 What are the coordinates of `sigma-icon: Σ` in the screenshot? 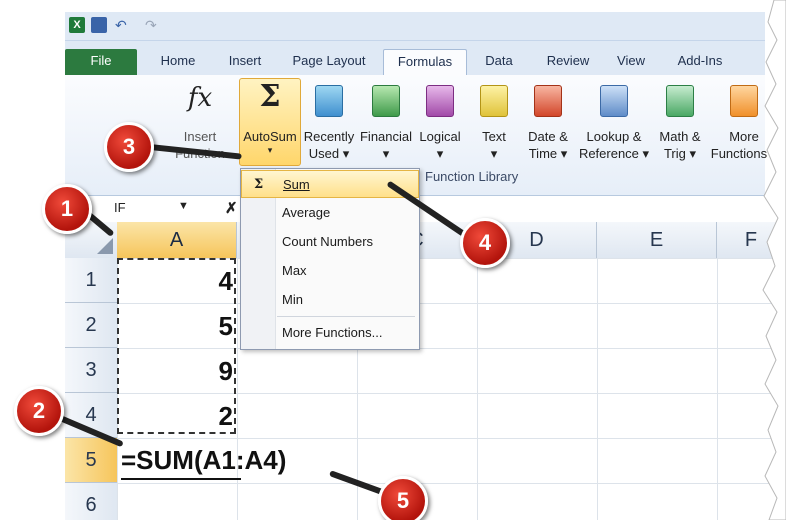 It's located at (270, 96).